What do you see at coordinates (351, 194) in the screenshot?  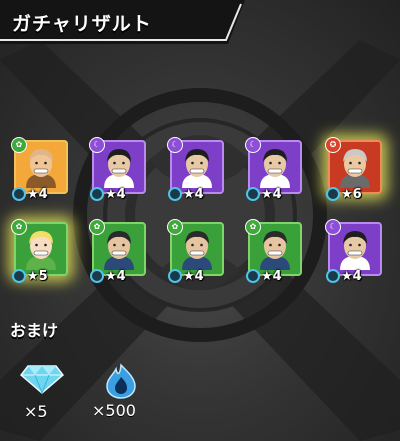 I see `rarity-text: ★6` at bounding box center [351, 194].